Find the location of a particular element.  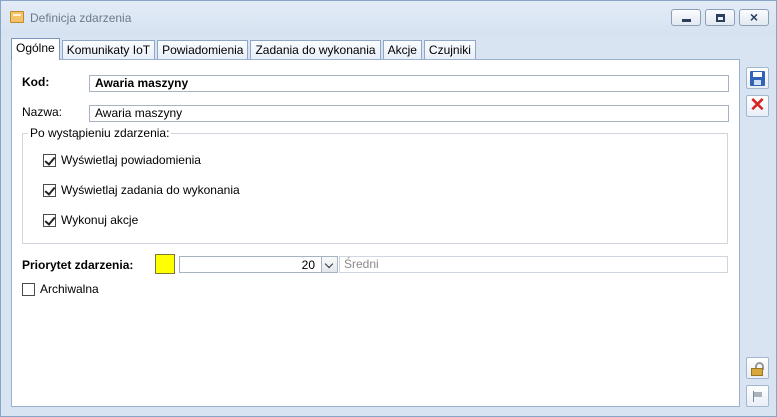

kod-input: Awaria maszyny is located at coordinates (409, 83).